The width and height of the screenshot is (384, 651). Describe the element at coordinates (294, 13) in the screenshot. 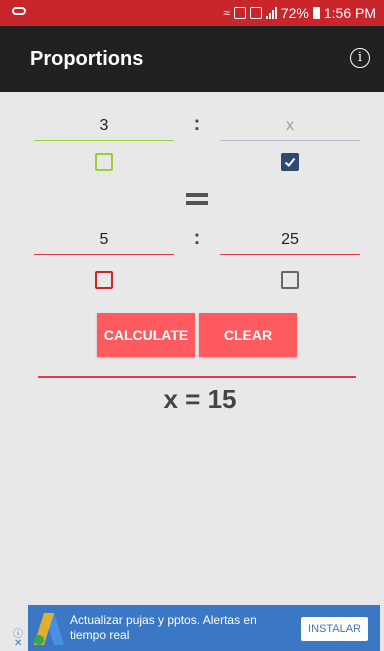

I see `battery-percent: 72%` at that location.